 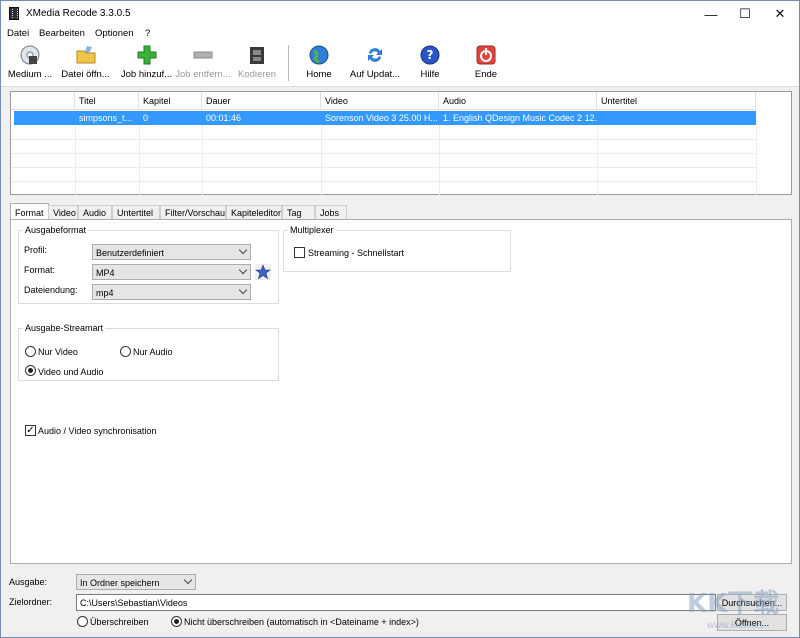 What do you see at coordinates (105, 273) in the screenshot?
I see `format-value: MP4` at bounding box center [105, 273].